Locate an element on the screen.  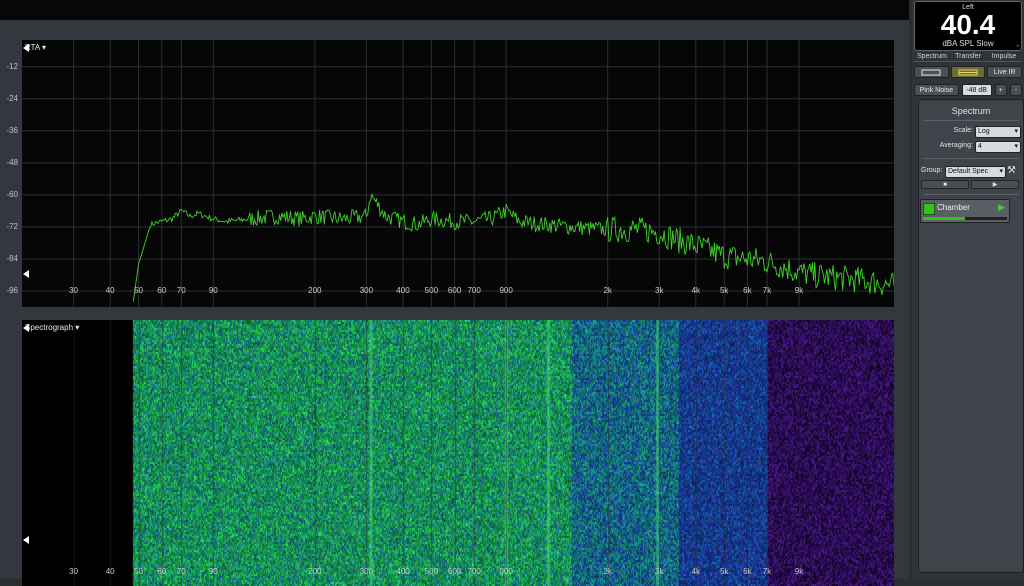
meter-value: 40.4 is located at coordinates (968, 24).